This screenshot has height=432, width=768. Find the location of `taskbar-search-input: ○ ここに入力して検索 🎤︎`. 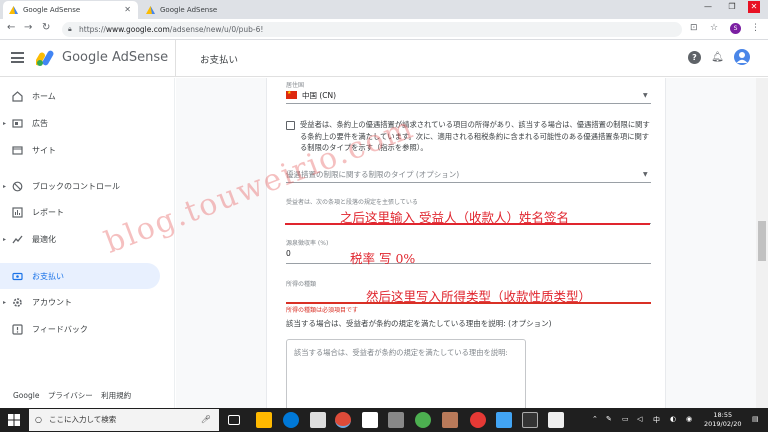

taskbar-search-input: ○ ここに入力して検索 🎤︎ is located at coordinates (124, 420).